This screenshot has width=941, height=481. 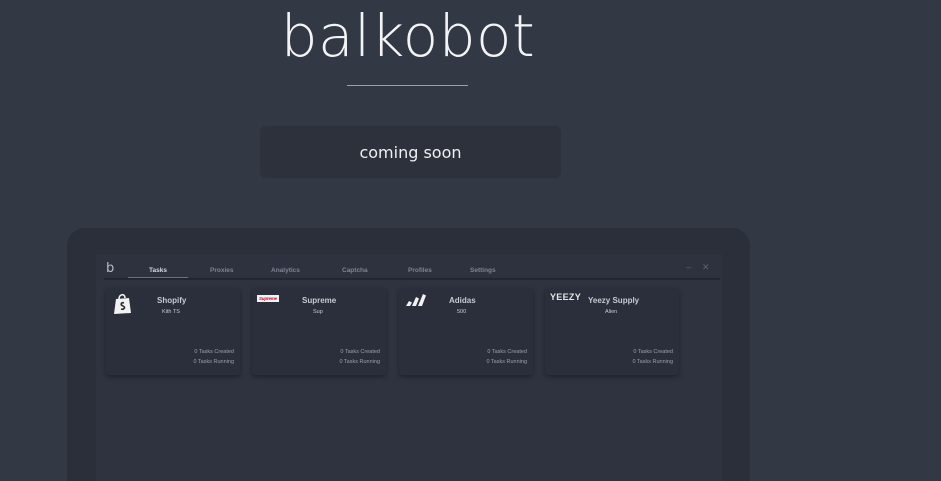 What do you see at coordinates (688, 267) in the screenshot?
I see `minimize-icon: –` at bounding box center [688, 267].